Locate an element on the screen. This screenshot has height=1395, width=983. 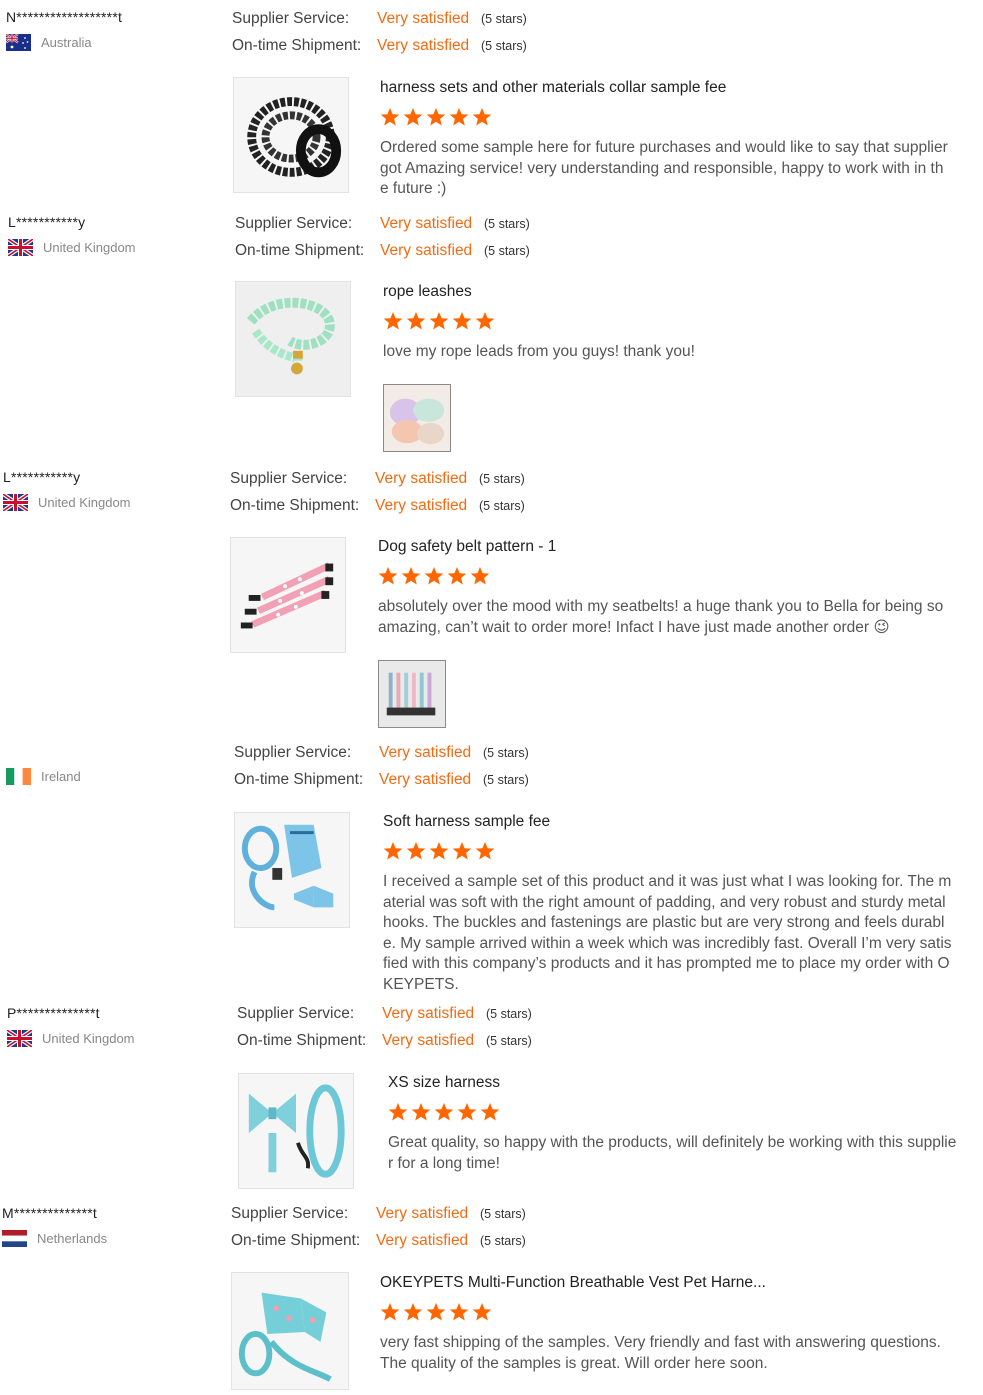
buyer-info: L***********y United Kingdom is located at coordinates (115, 234).